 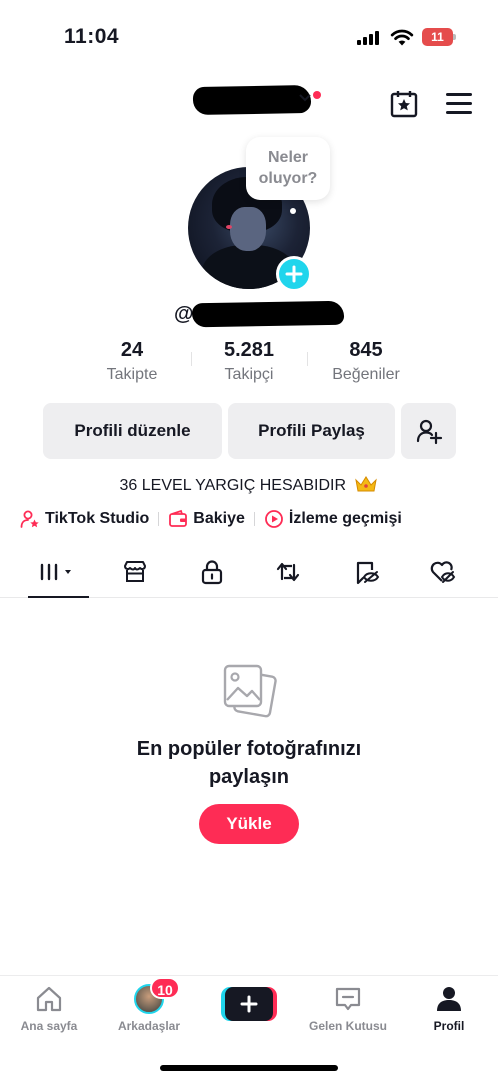 I want to click on bio: 36 LEVEL YARGIÇ HESABIDIR, so click(x=249, y=485).